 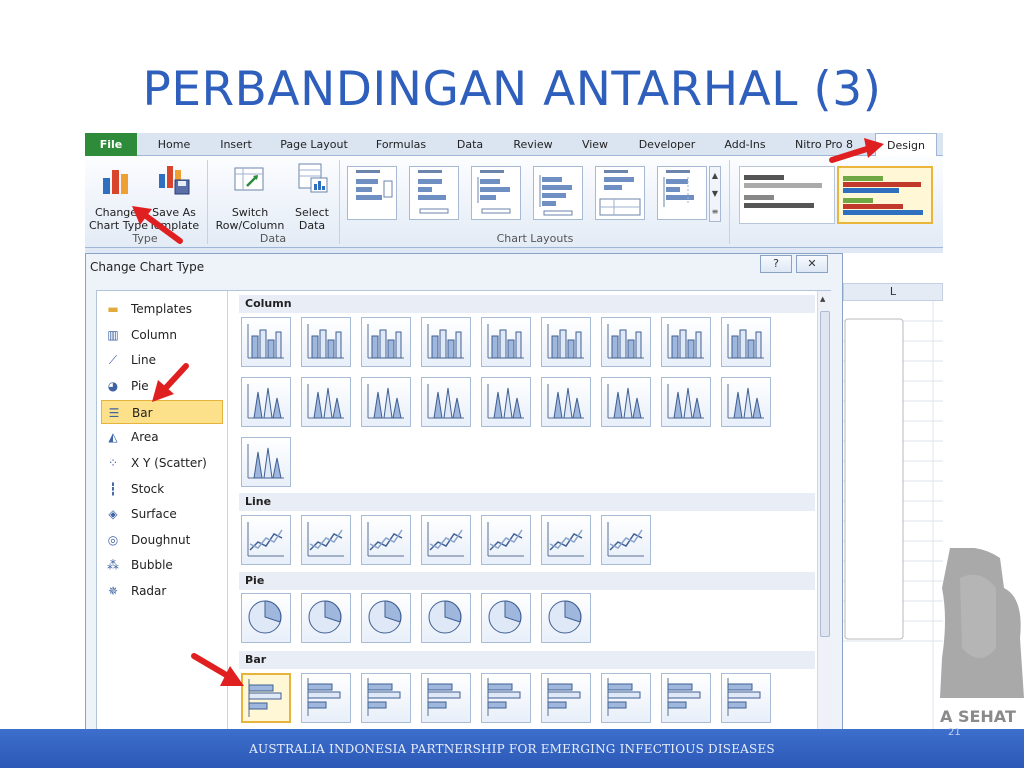 I want to click on chart-style-icon, so click(x=883, y=195).